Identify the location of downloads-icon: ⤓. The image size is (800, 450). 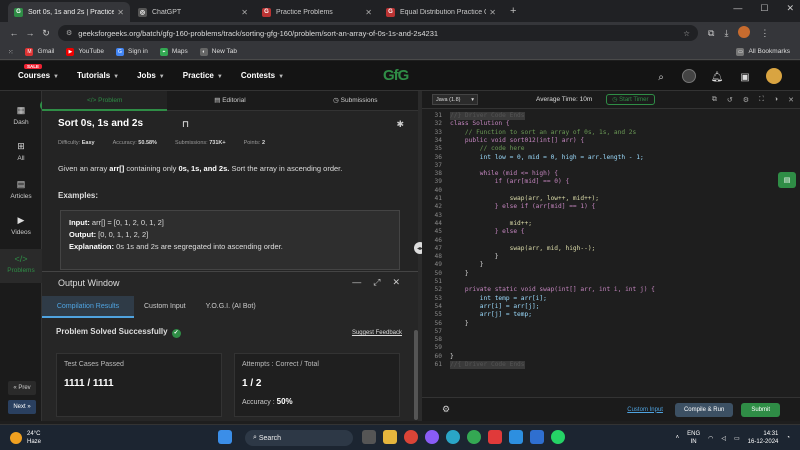
(726, 33).